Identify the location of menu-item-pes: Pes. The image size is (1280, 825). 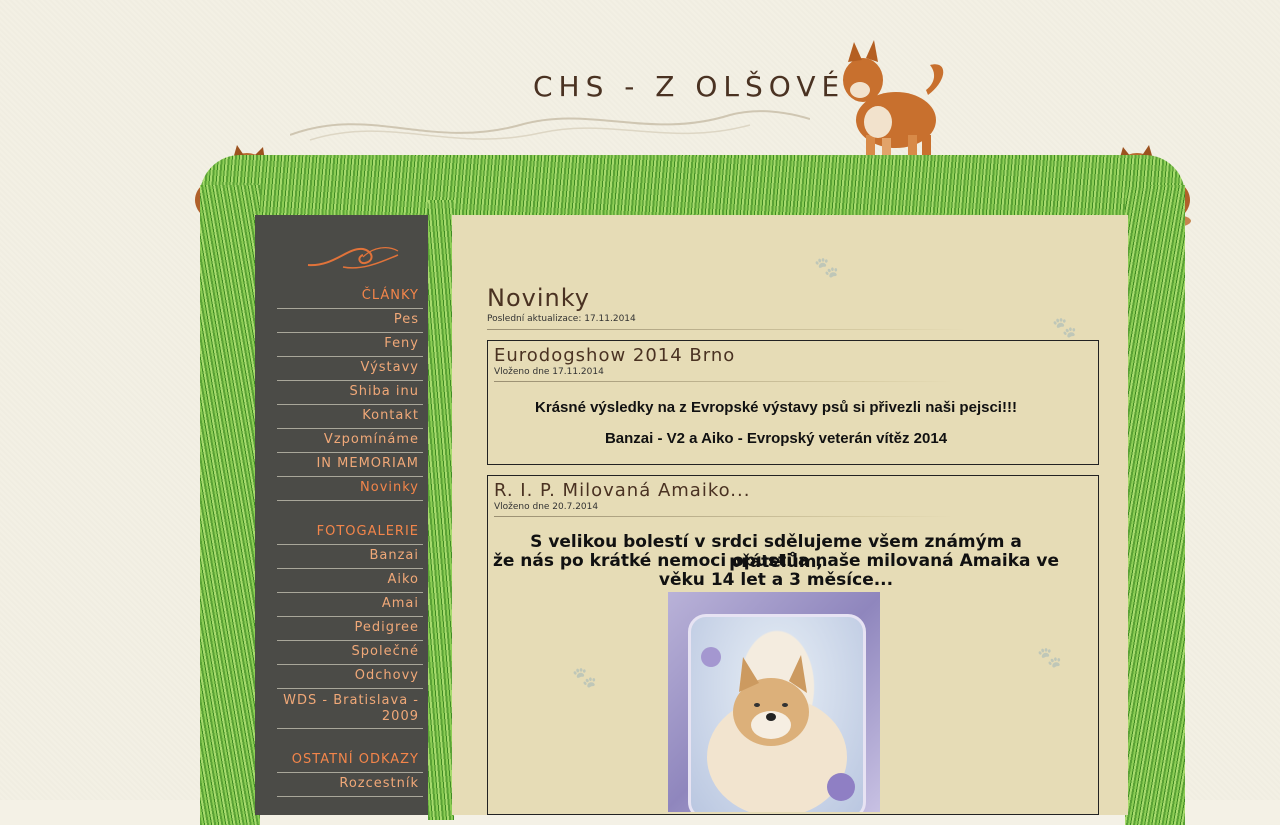
(350, 321).